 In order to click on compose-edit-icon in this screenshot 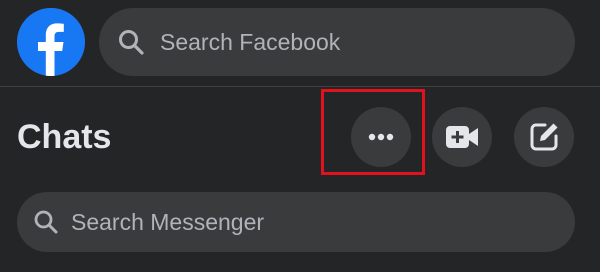, I will do `click(544, 137)`.